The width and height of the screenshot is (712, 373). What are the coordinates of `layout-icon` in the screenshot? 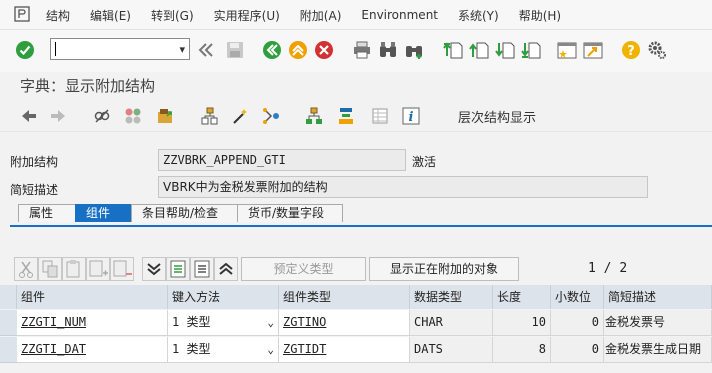 It's located at (346, 116).